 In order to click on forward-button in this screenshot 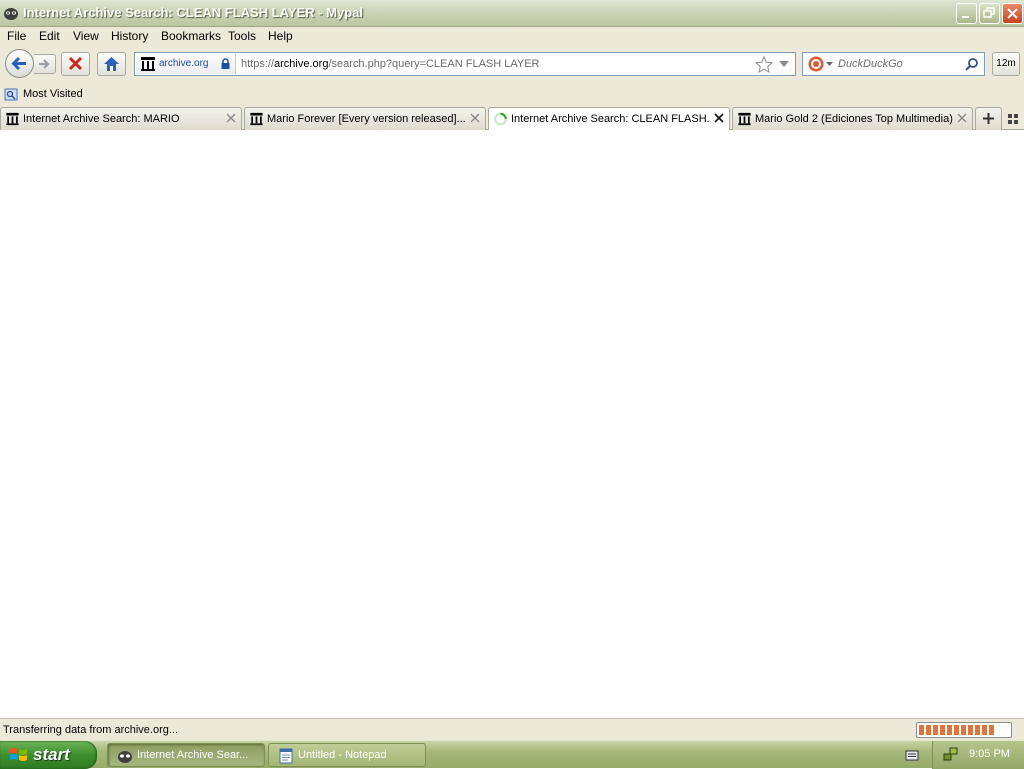, I will do `click(45, 64)`.